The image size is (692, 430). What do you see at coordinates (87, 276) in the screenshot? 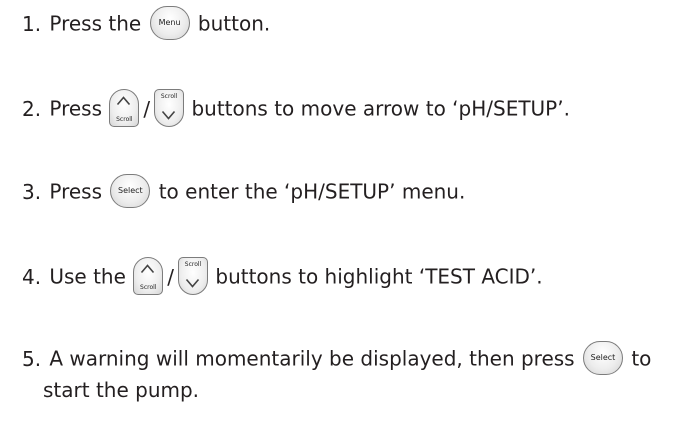
I see `step-text: Use the` at bounding box center [87, 276].